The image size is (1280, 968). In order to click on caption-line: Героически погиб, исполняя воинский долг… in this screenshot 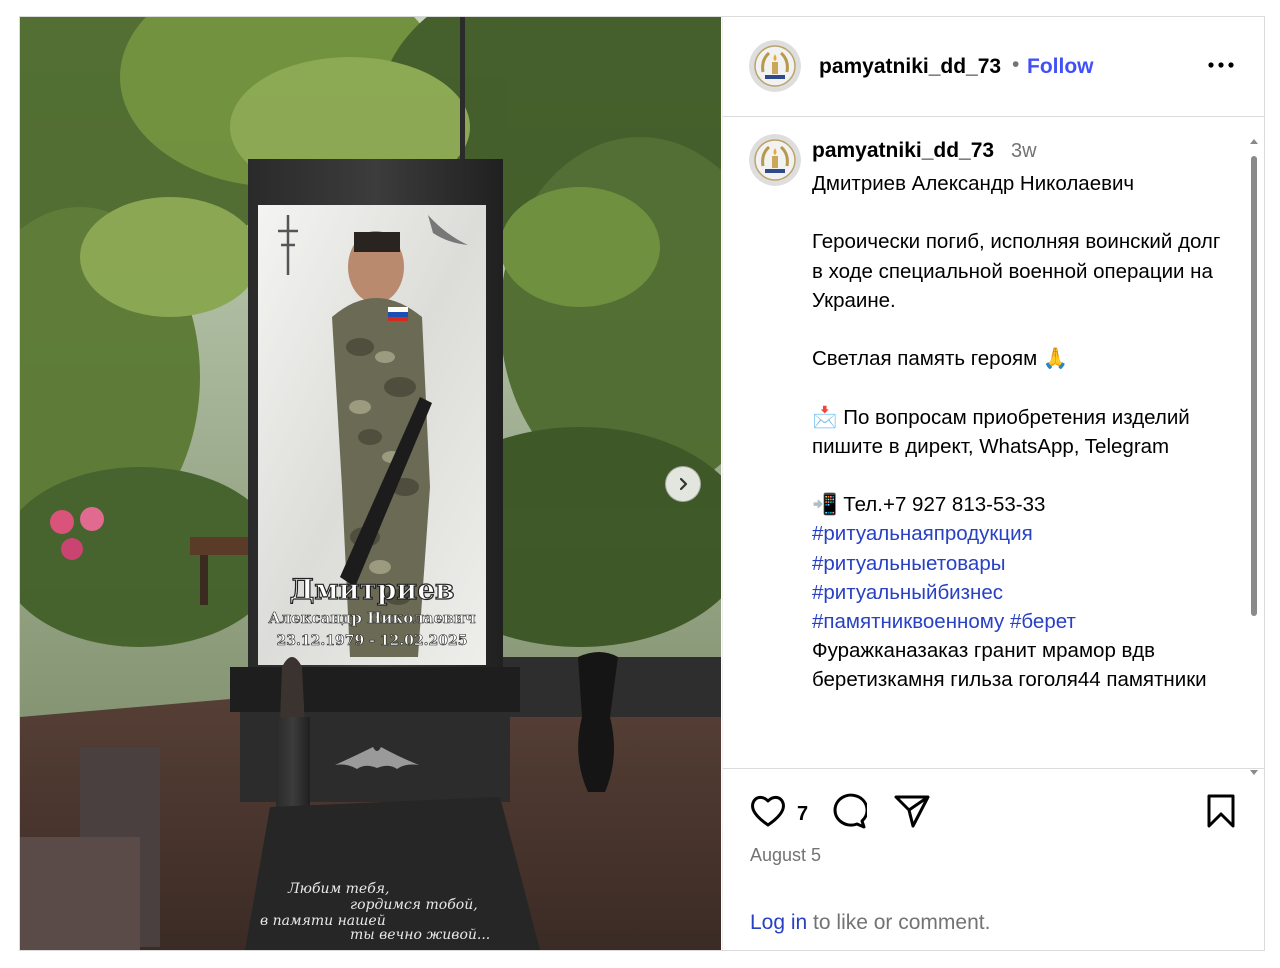, I will do `click(1016, 256)`.